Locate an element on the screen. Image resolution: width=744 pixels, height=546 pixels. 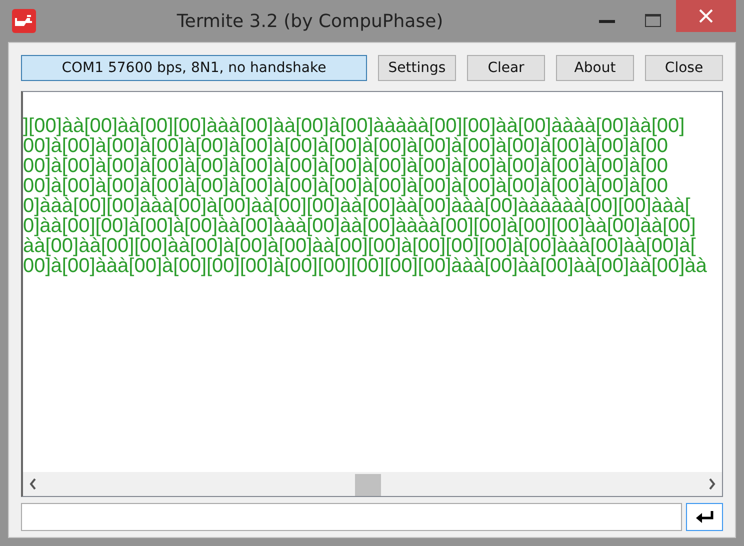
scroll-left-icon is located at coordinates (33, 484).